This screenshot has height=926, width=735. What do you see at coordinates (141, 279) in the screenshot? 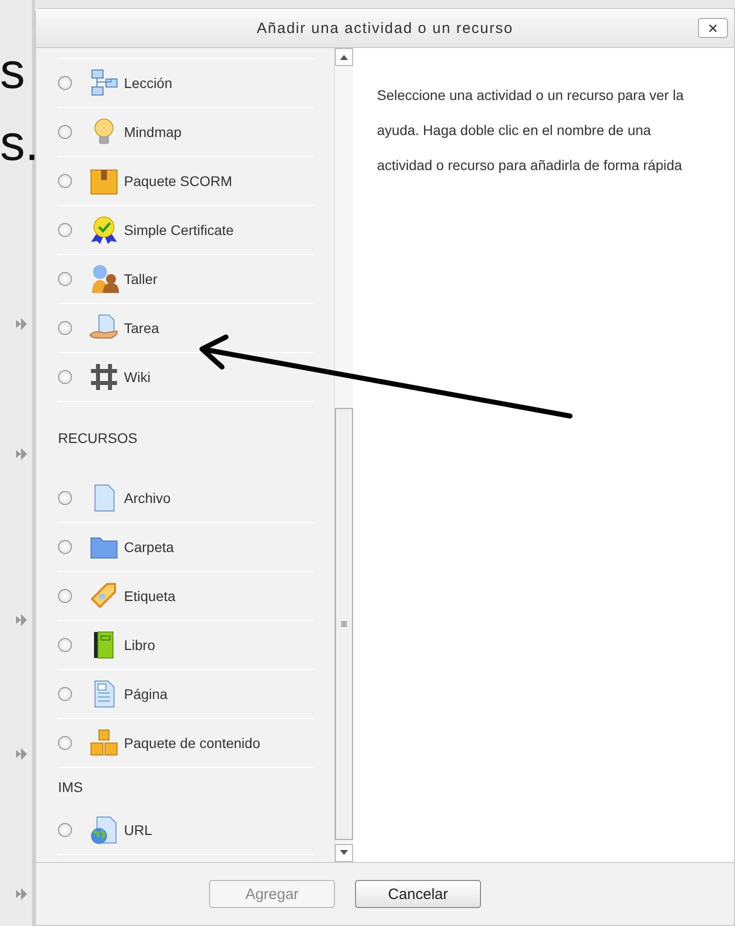
I see `activity-label: Taller` at bounding box center [141, 279].